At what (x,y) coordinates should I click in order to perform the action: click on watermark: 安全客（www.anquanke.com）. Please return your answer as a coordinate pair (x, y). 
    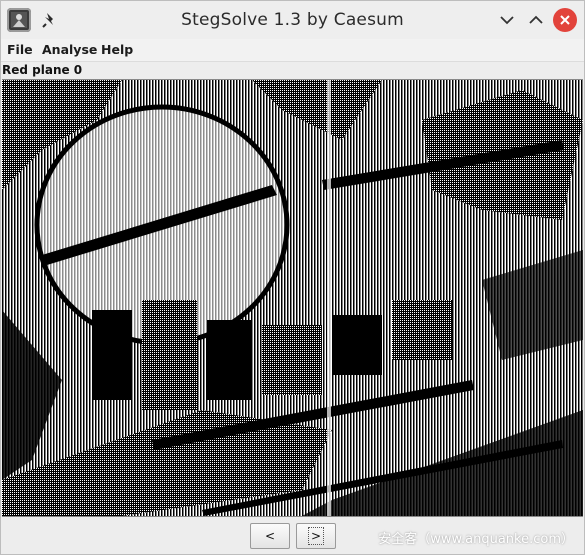
    Looking at the image, I should click on (476, 539).